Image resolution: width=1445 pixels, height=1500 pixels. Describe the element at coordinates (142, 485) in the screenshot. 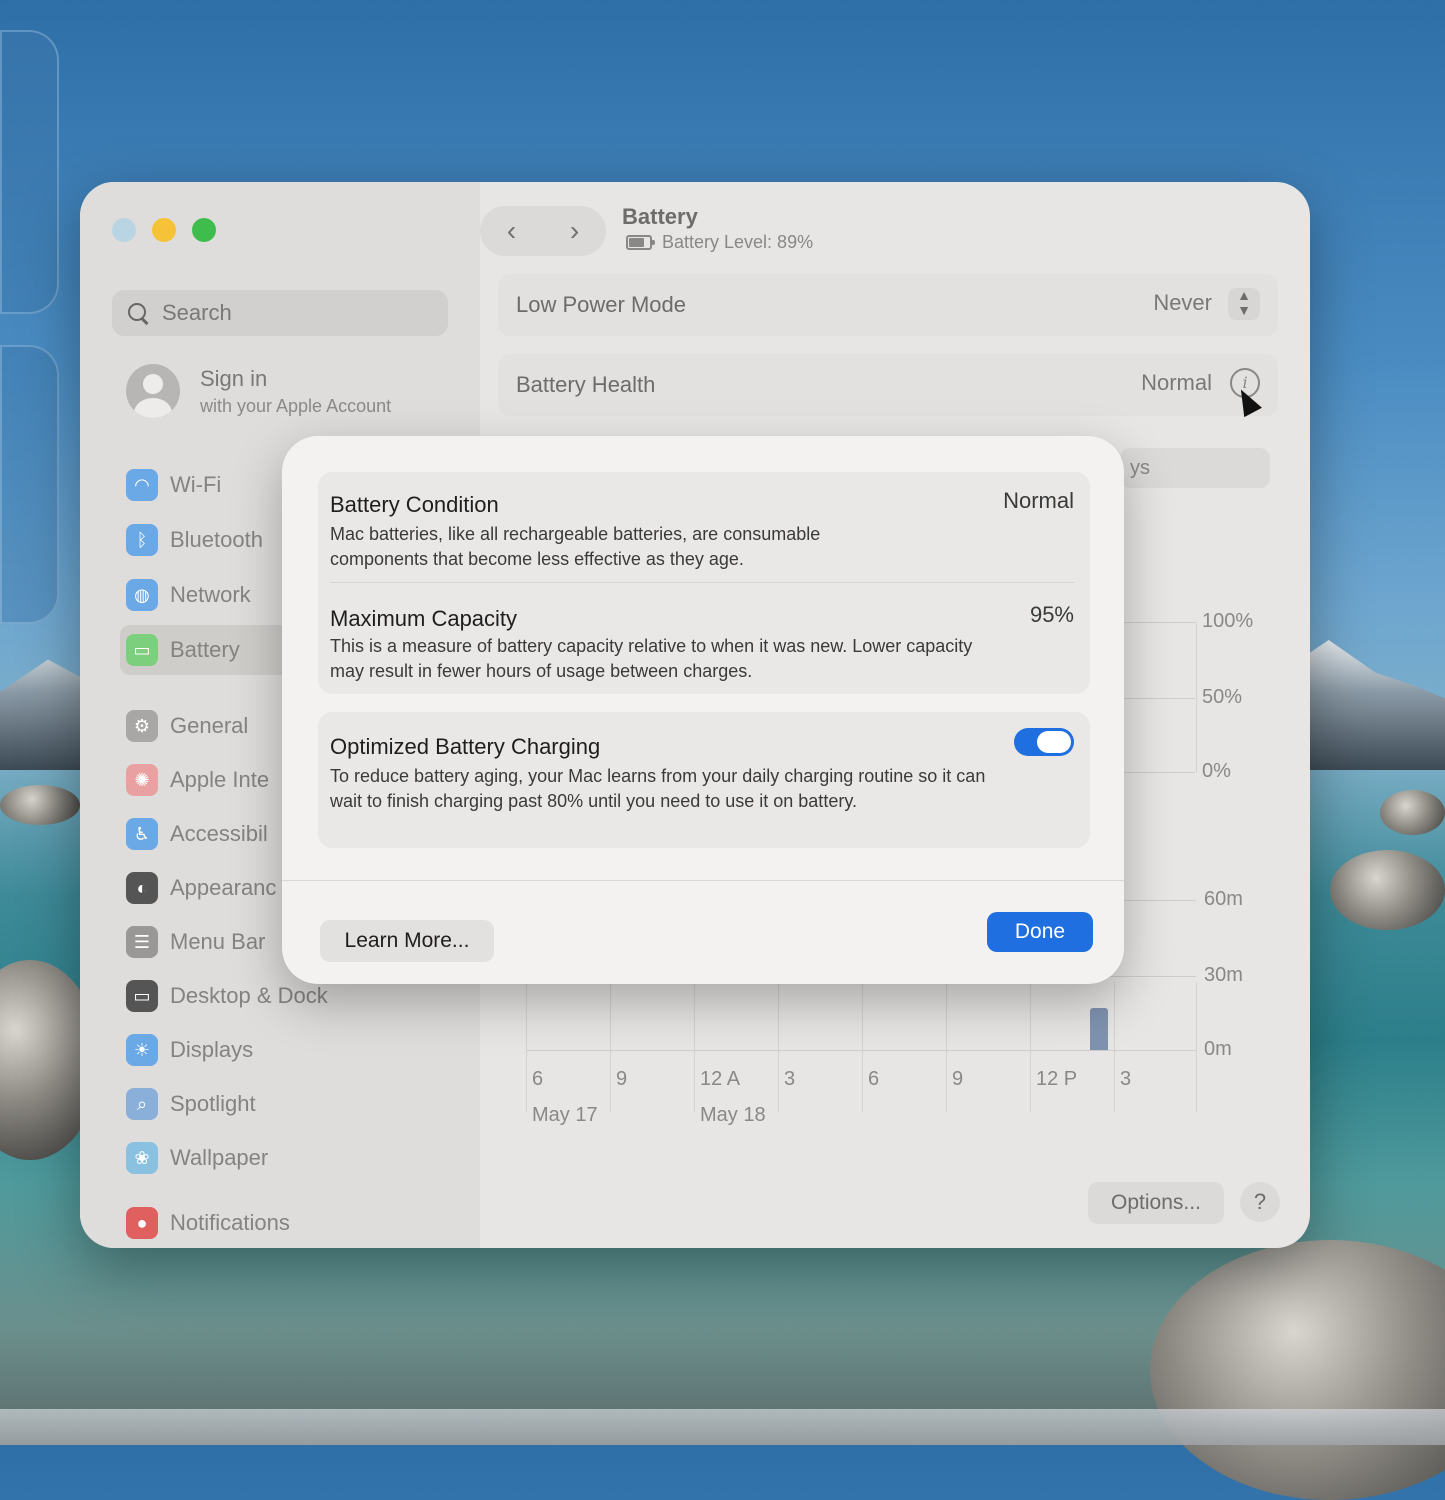

I see `wifi-icon: ◠` at that location.